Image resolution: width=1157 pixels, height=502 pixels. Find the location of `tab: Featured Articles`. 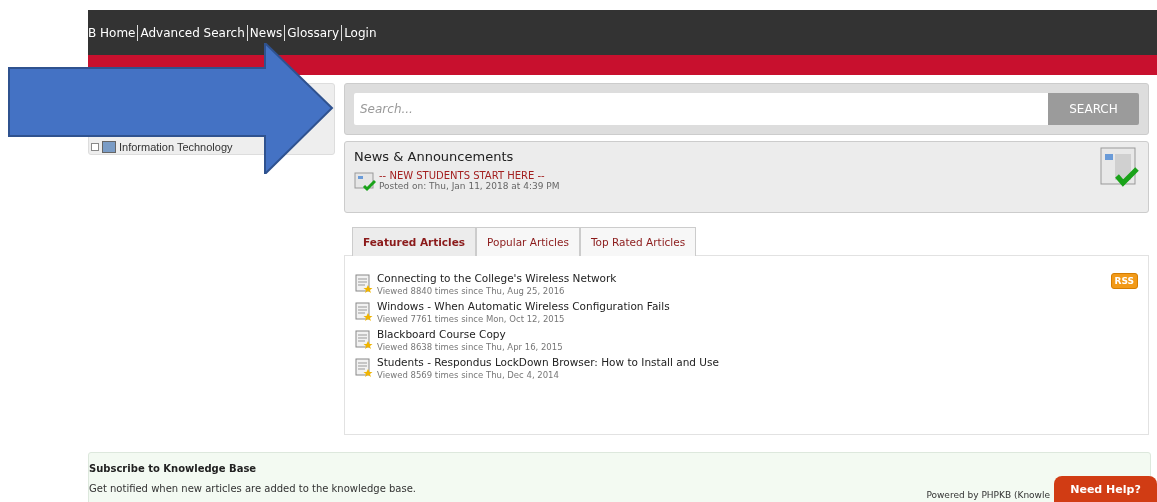

tab: Featured Articles is located at coordinates (414, 241).